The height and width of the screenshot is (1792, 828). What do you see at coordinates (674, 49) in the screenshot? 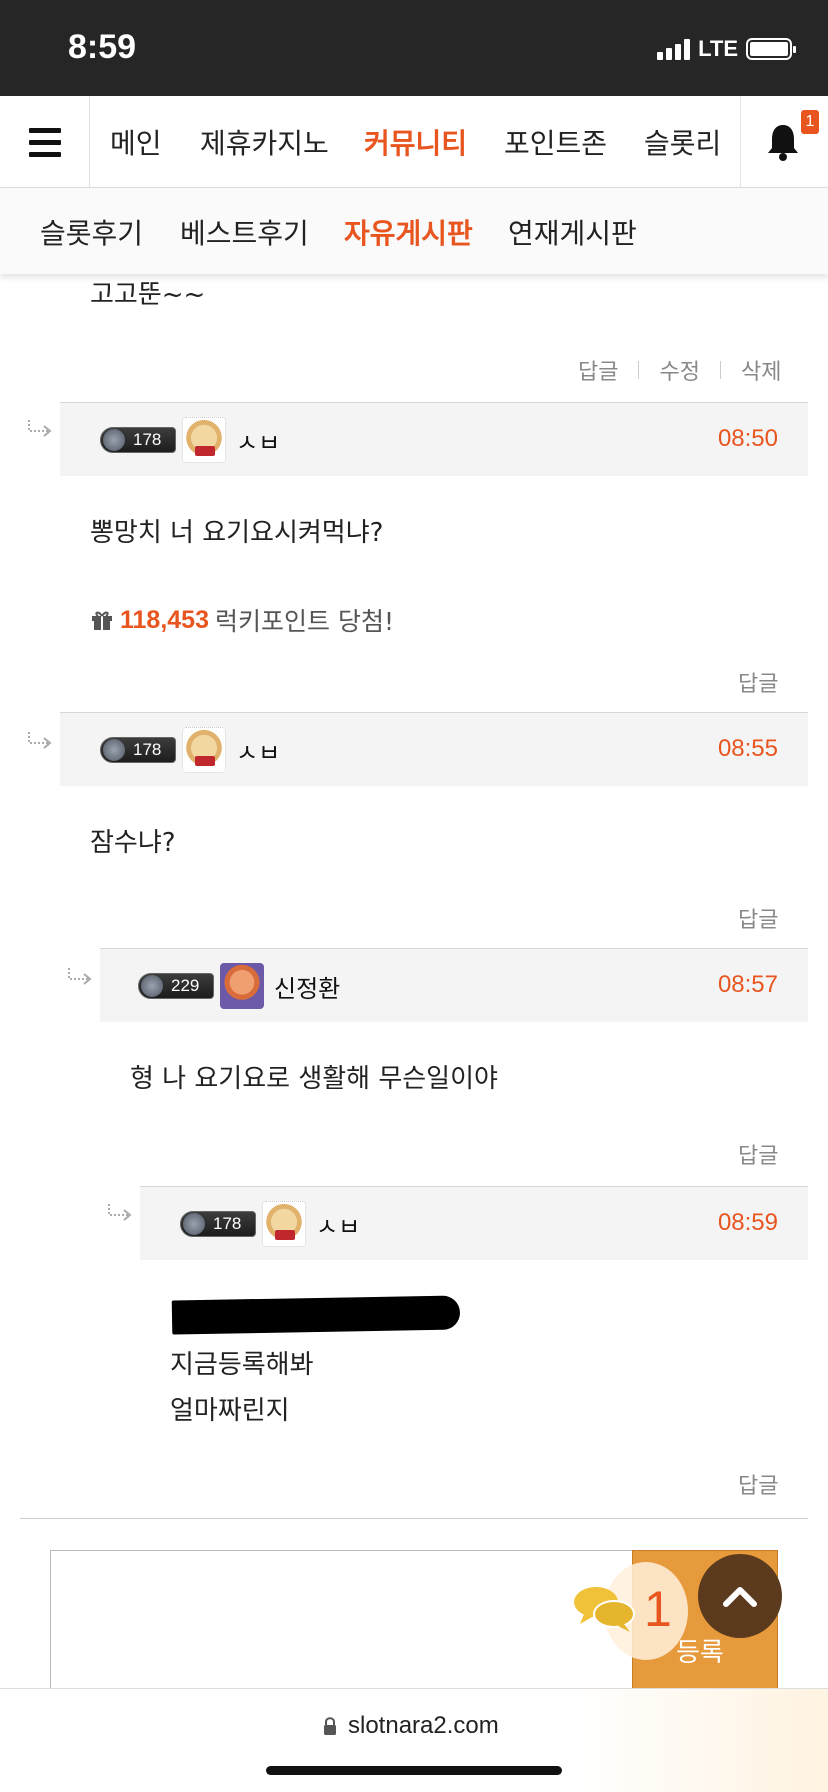
I see `signal-icon` at bounding box center [674, 49].